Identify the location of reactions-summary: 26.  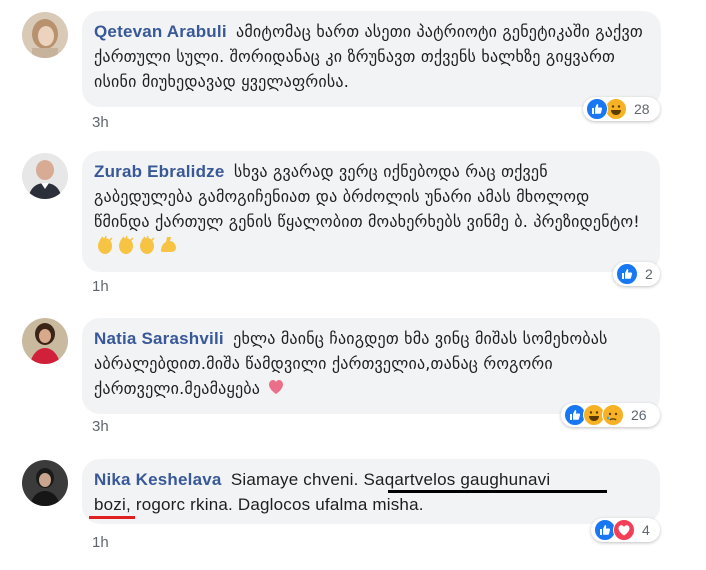
(610, 415).